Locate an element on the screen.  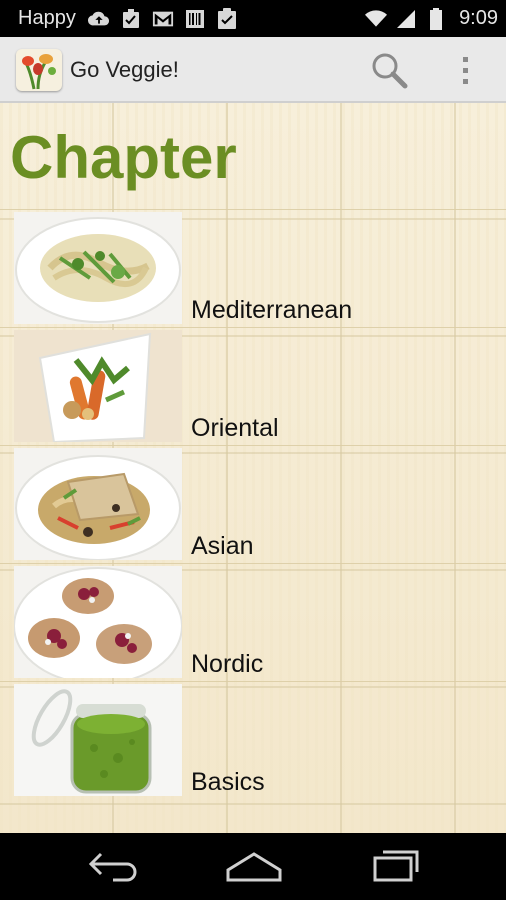
home-icon is located at coordinates (254, 866).